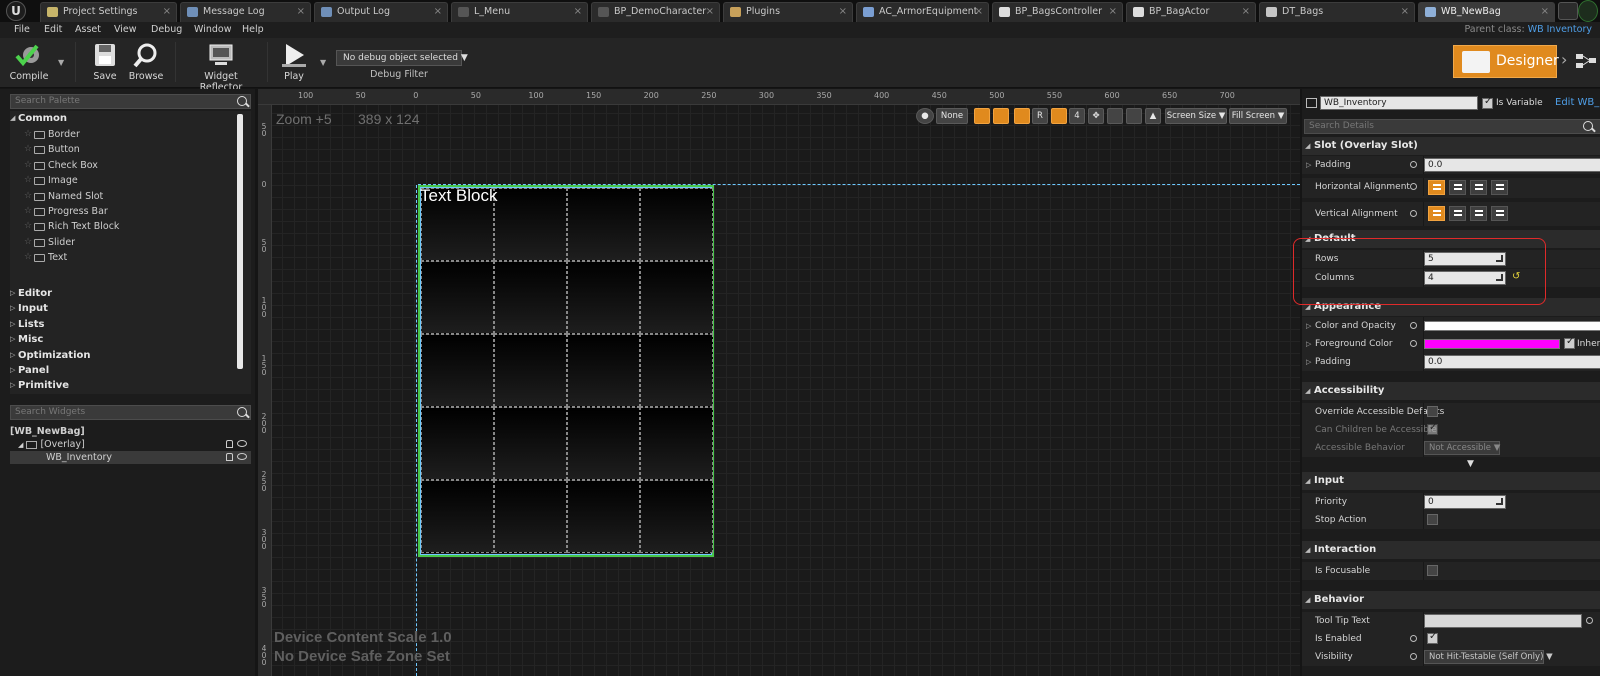  What do you see at coordinates (125, 355) in the screenshot?
I see `palette-category-optimization: ▷ Optimization` at bounding box center [125, 355].